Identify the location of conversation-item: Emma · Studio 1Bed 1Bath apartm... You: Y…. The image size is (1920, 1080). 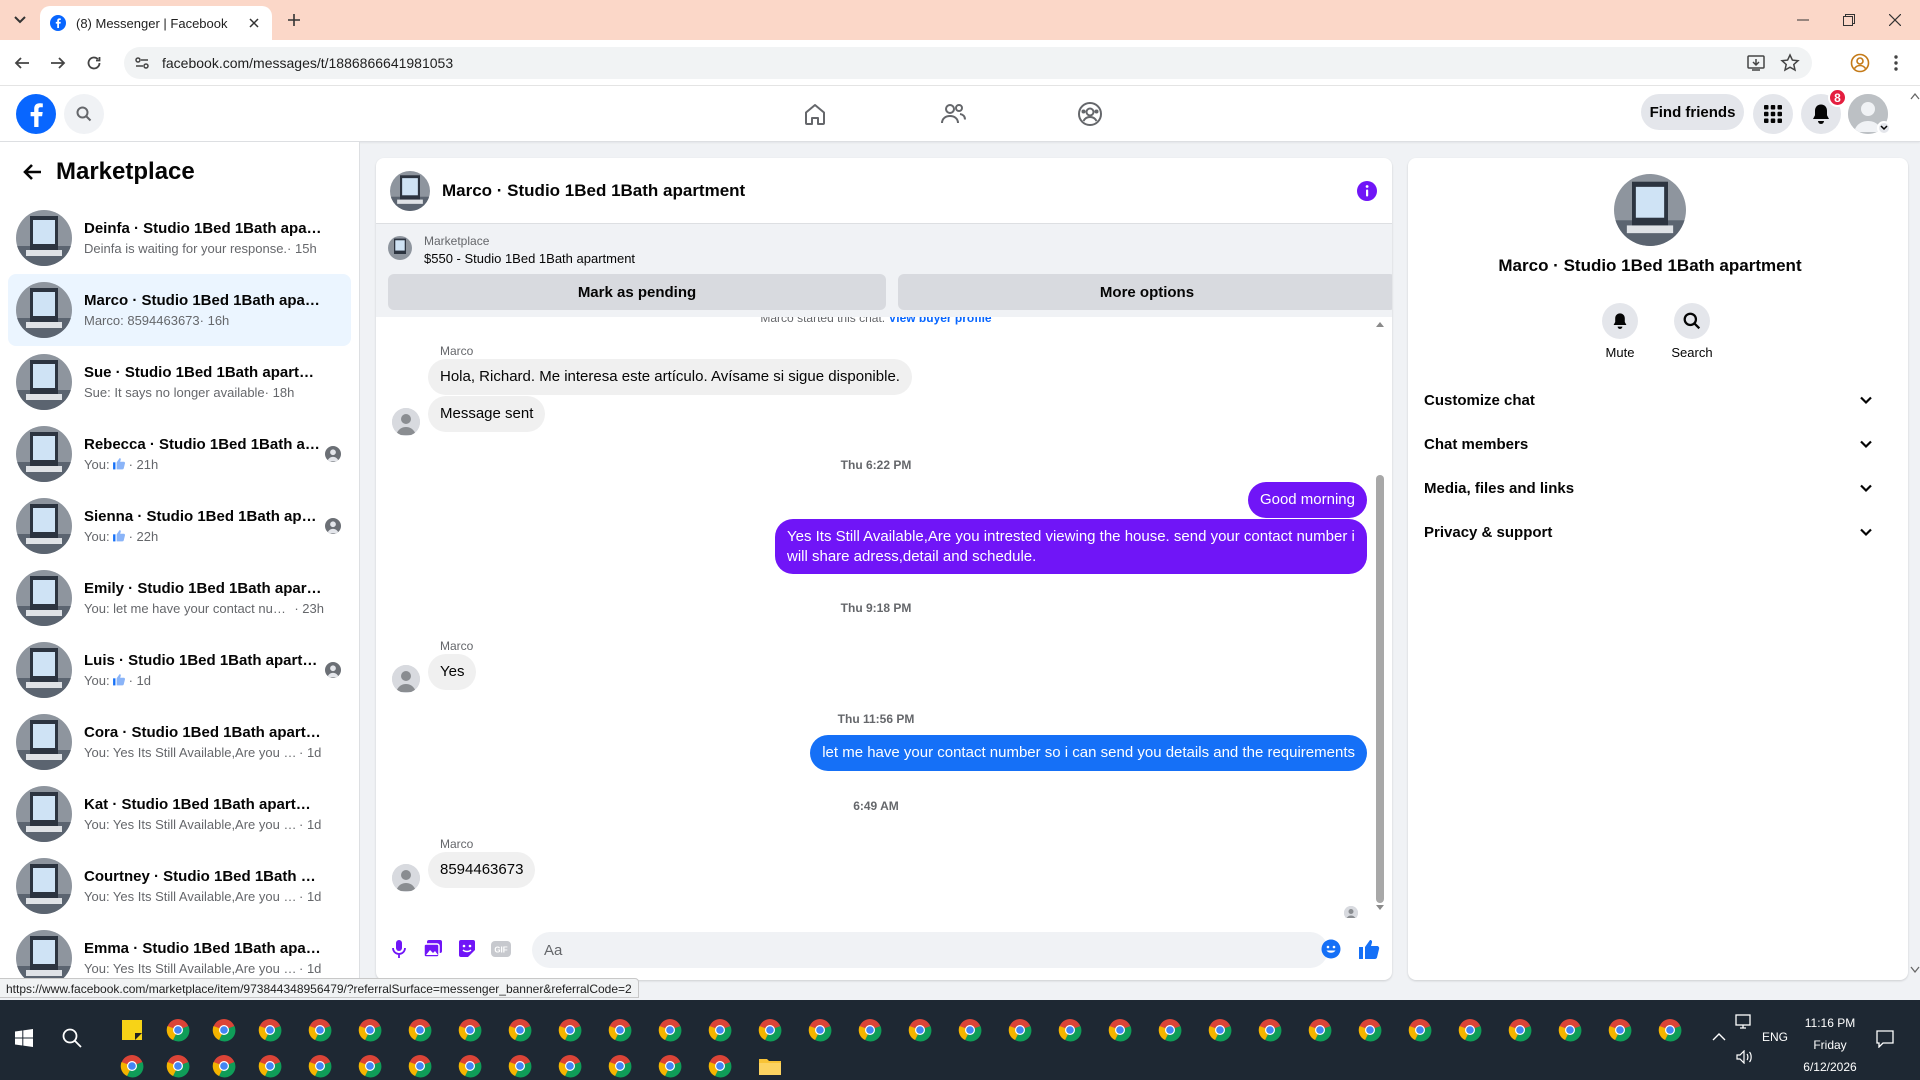
(179, 951).